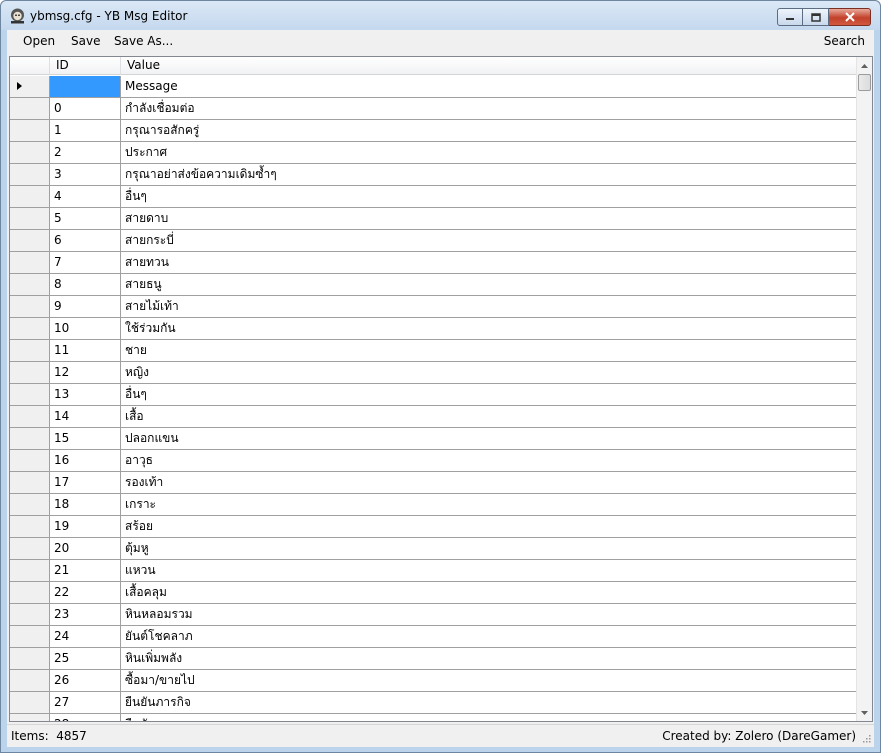  I want to click on menu-save: Save, so click(85, 41).